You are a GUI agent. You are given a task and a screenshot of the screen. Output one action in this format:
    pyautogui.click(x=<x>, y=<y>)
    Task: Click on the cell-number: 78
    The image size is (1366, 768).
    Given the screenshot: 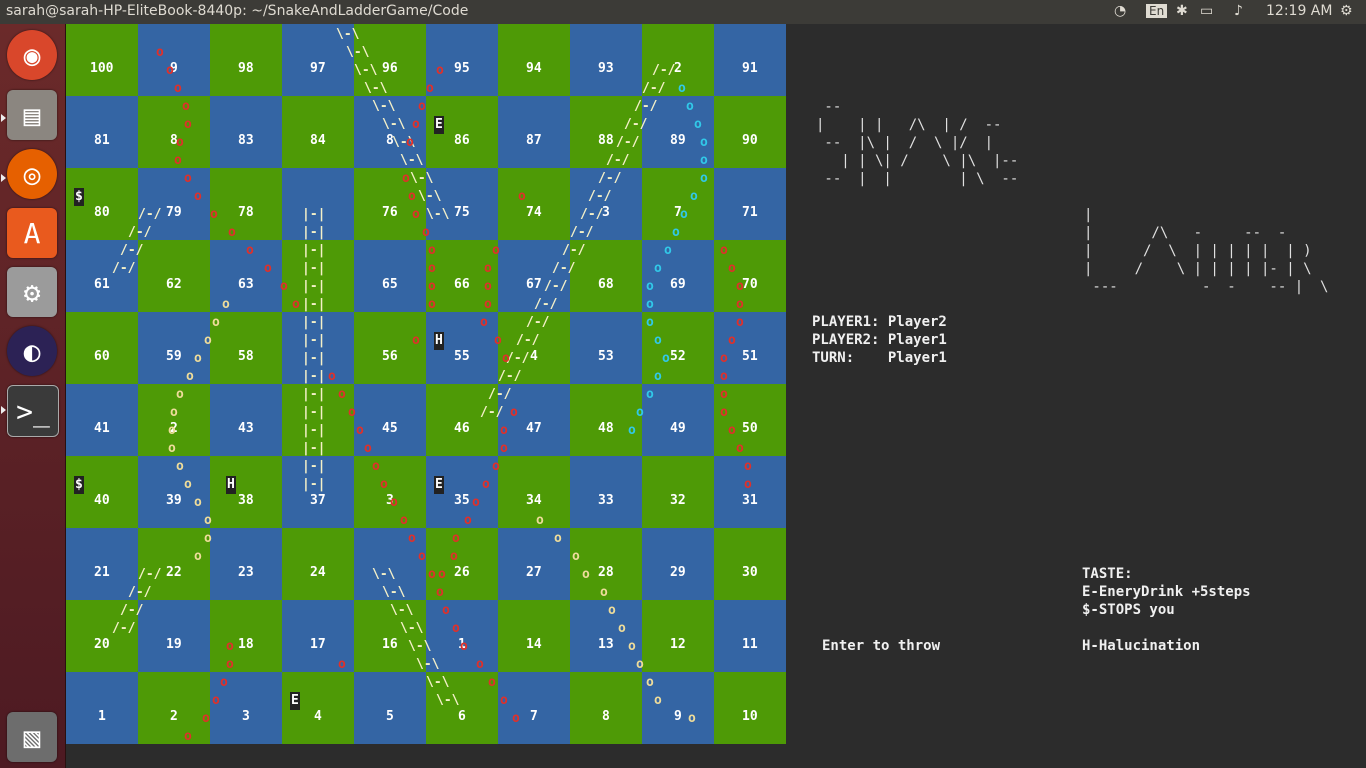 What is the action you would take?
    pyautogui.click(x=246, y=213)
    